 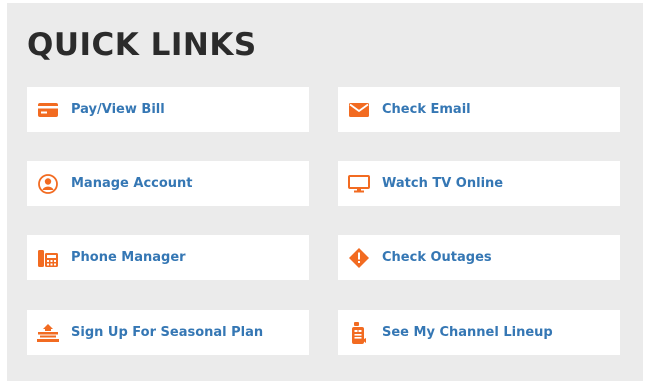 I want to click on warning-diamond-icon, so click(x=359, y=257).